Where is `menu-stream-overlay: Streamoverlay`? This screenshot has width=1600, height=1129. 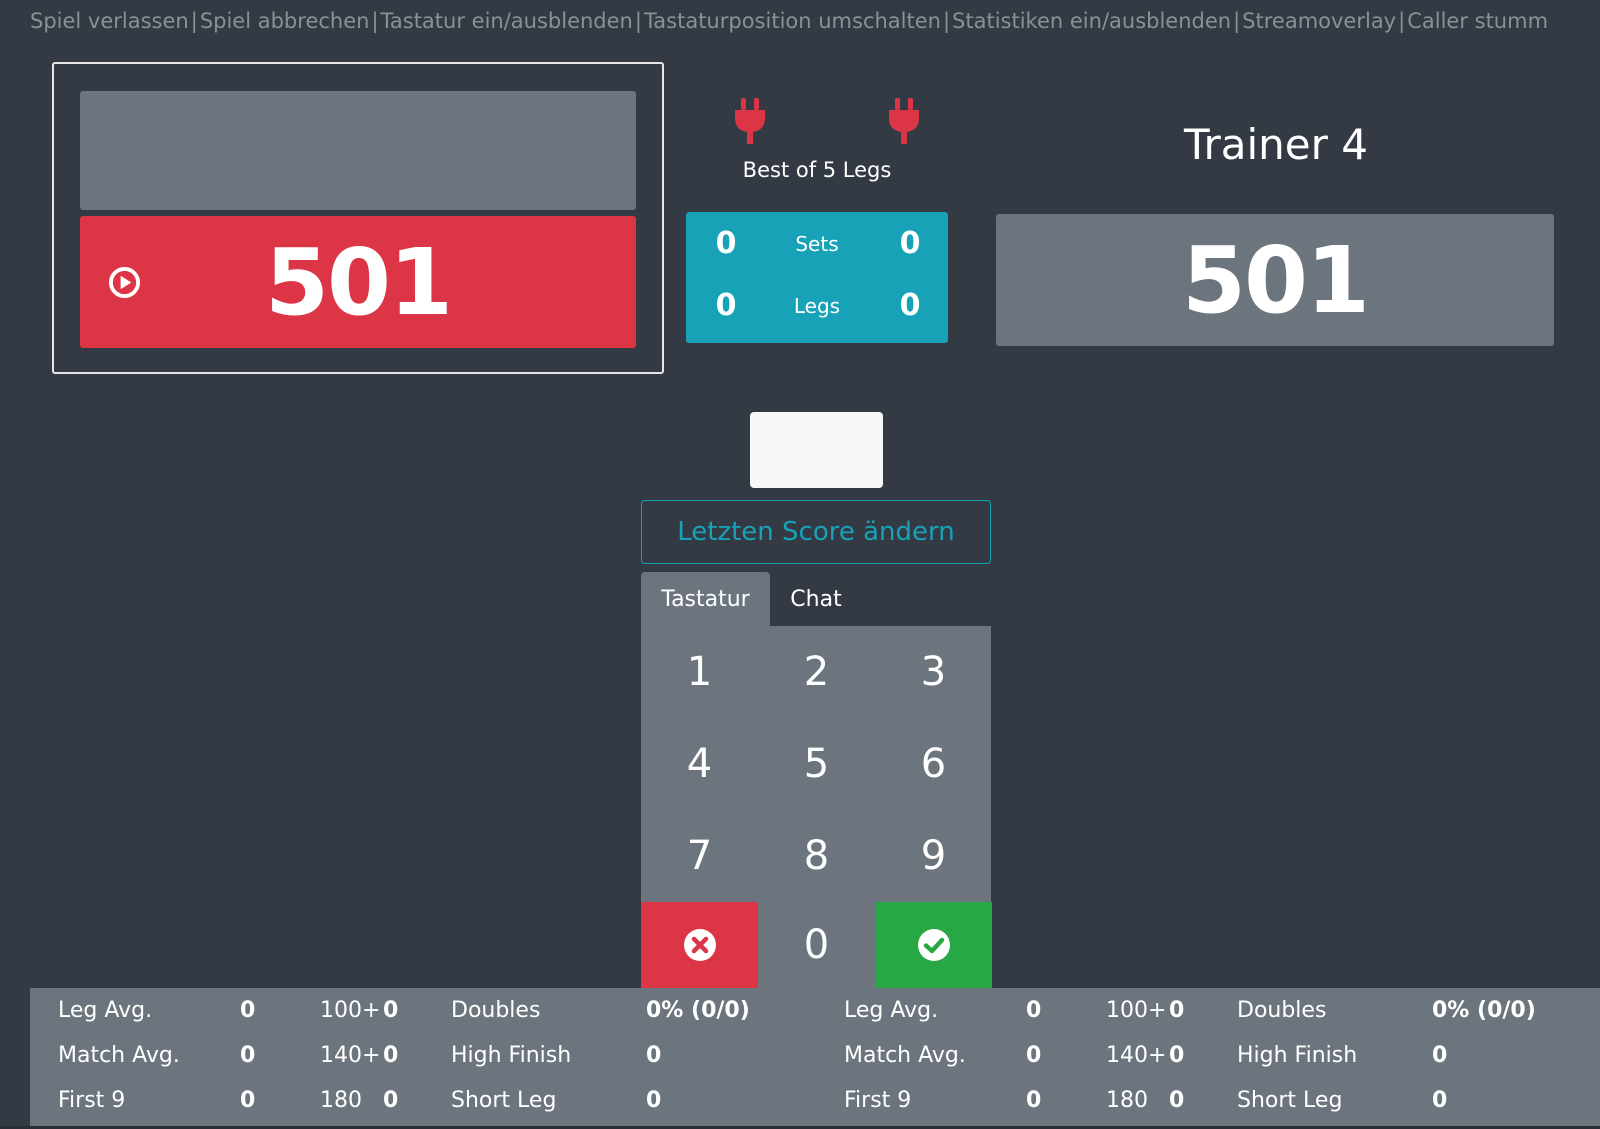 menu-stream-overlay: Streamoverlay is located at coordinates (1319, 21).